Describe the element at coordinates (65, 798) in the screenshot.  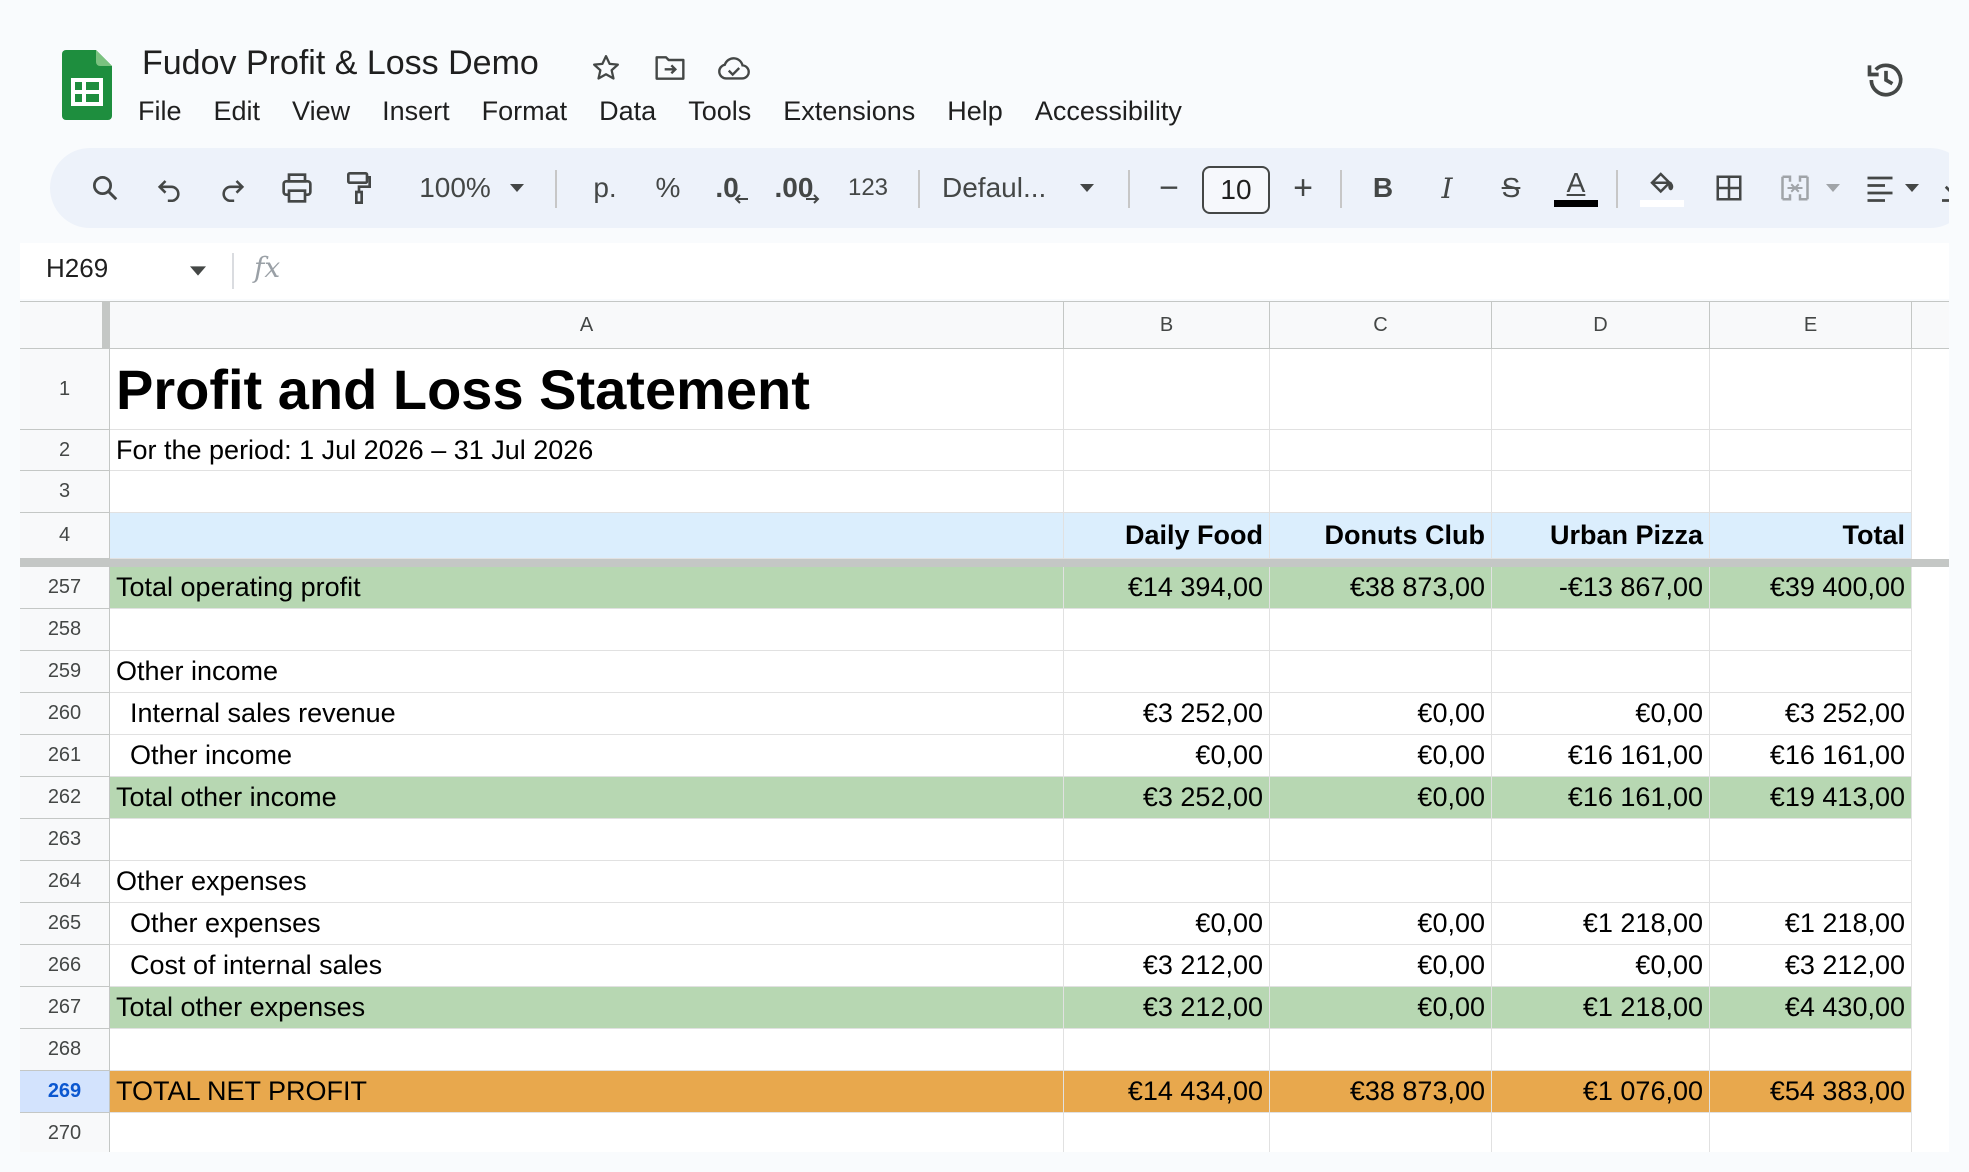
I see `row-number: 262` at that location.